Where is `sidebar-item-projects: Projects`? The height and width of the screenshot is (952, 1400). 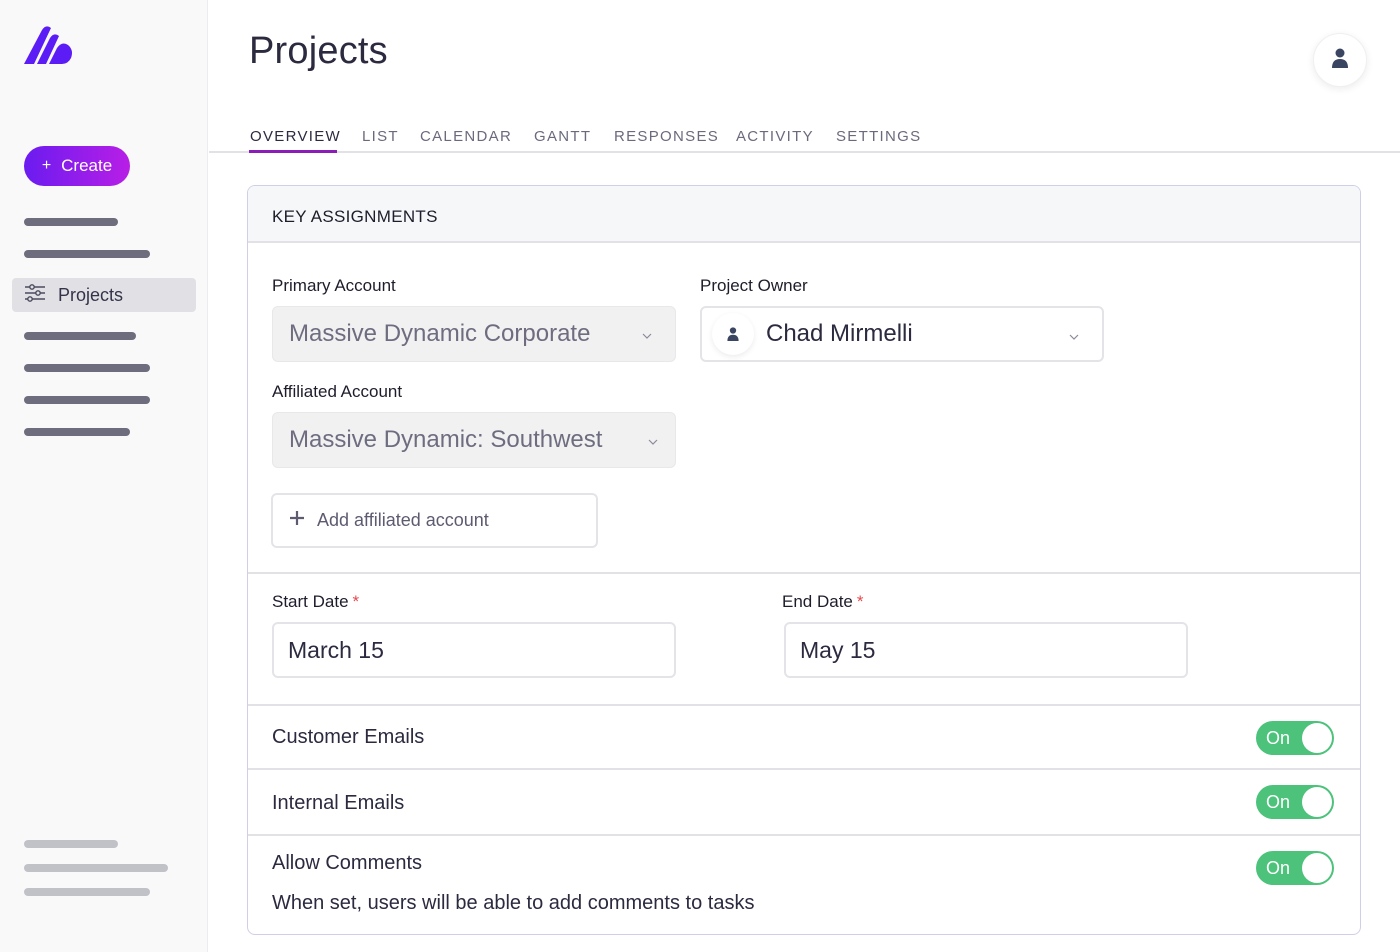
sidebar-item-projects: Projects is located at coordinates (104, 295).